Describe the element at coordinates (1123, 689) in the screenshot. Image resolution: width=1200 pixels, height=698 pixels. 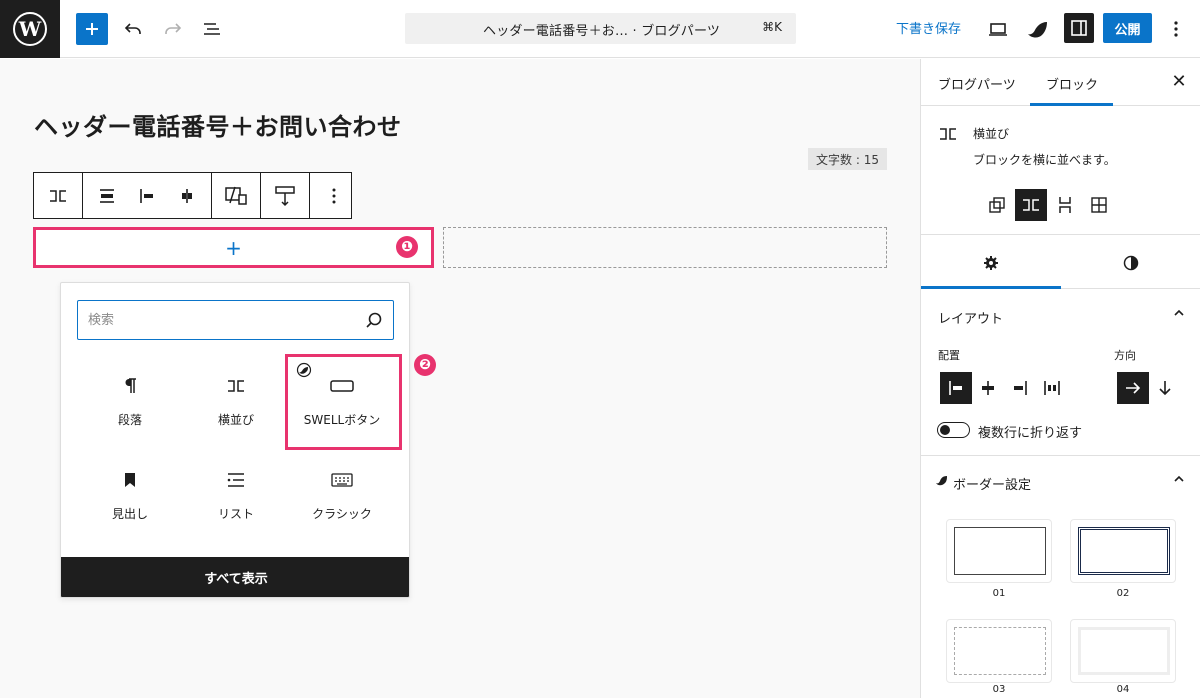
I see `border-caption: 04` at that location.